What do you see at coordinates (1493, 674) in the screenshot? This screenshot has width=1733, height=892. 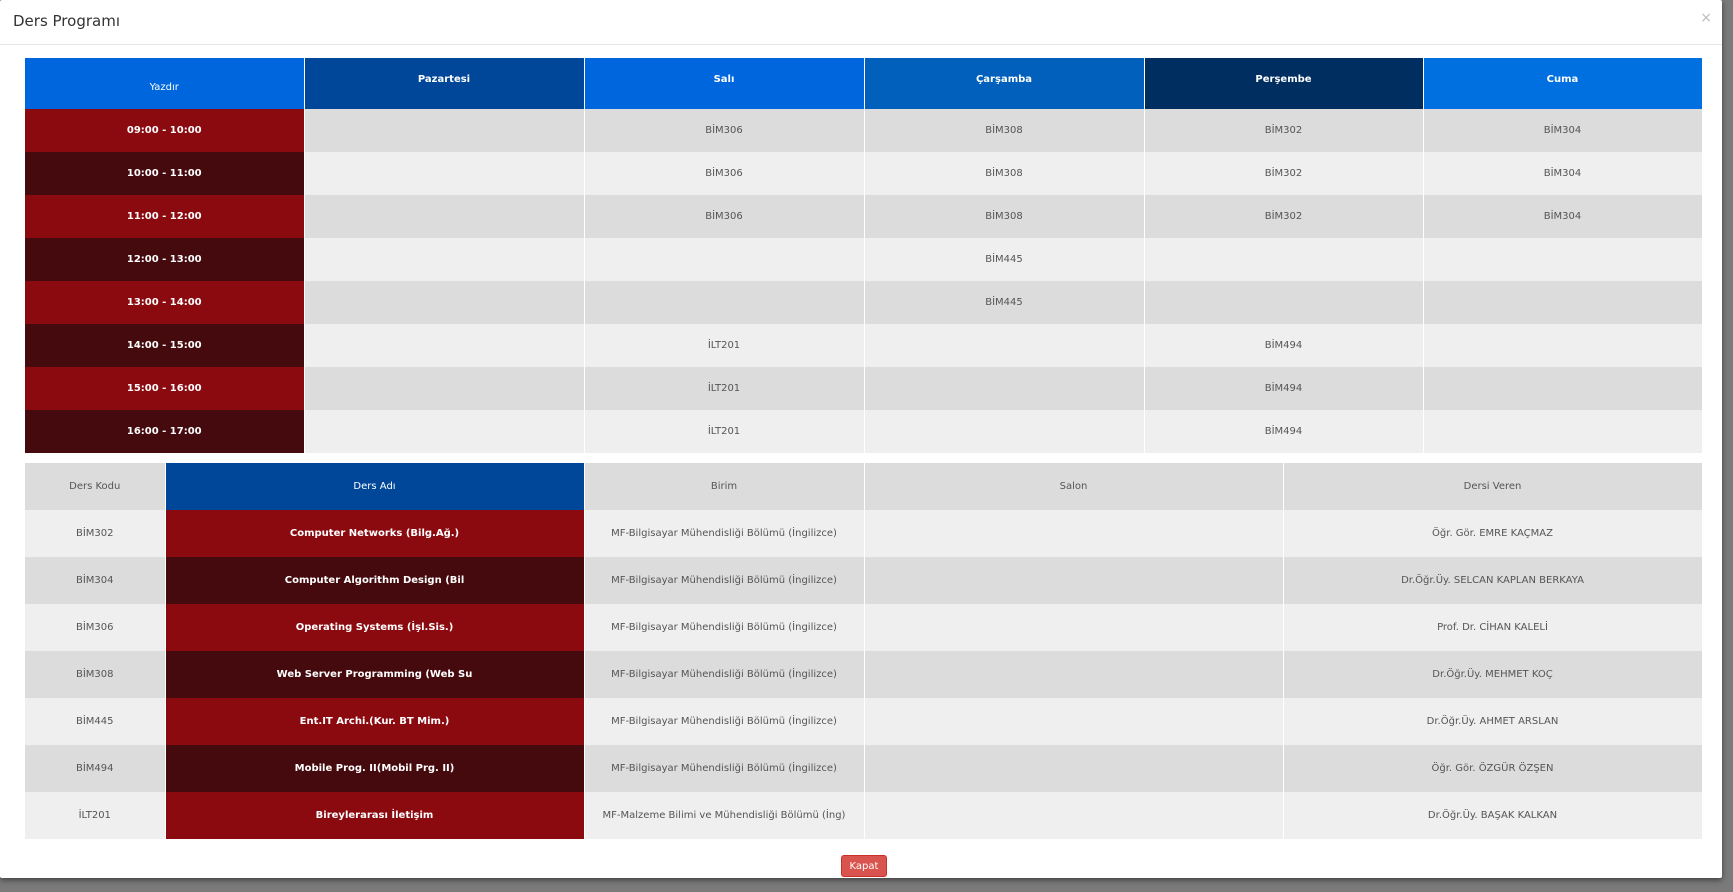 I see `course-instructor: Dr.Öğr.Üy. MEHMET KOÇ` at bounding box center [1493, 674].